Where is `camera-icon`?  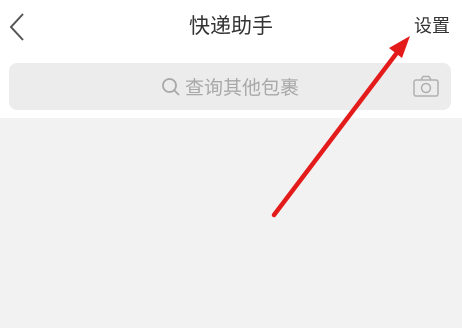 camera-icon is located at coordinates (426, 86).